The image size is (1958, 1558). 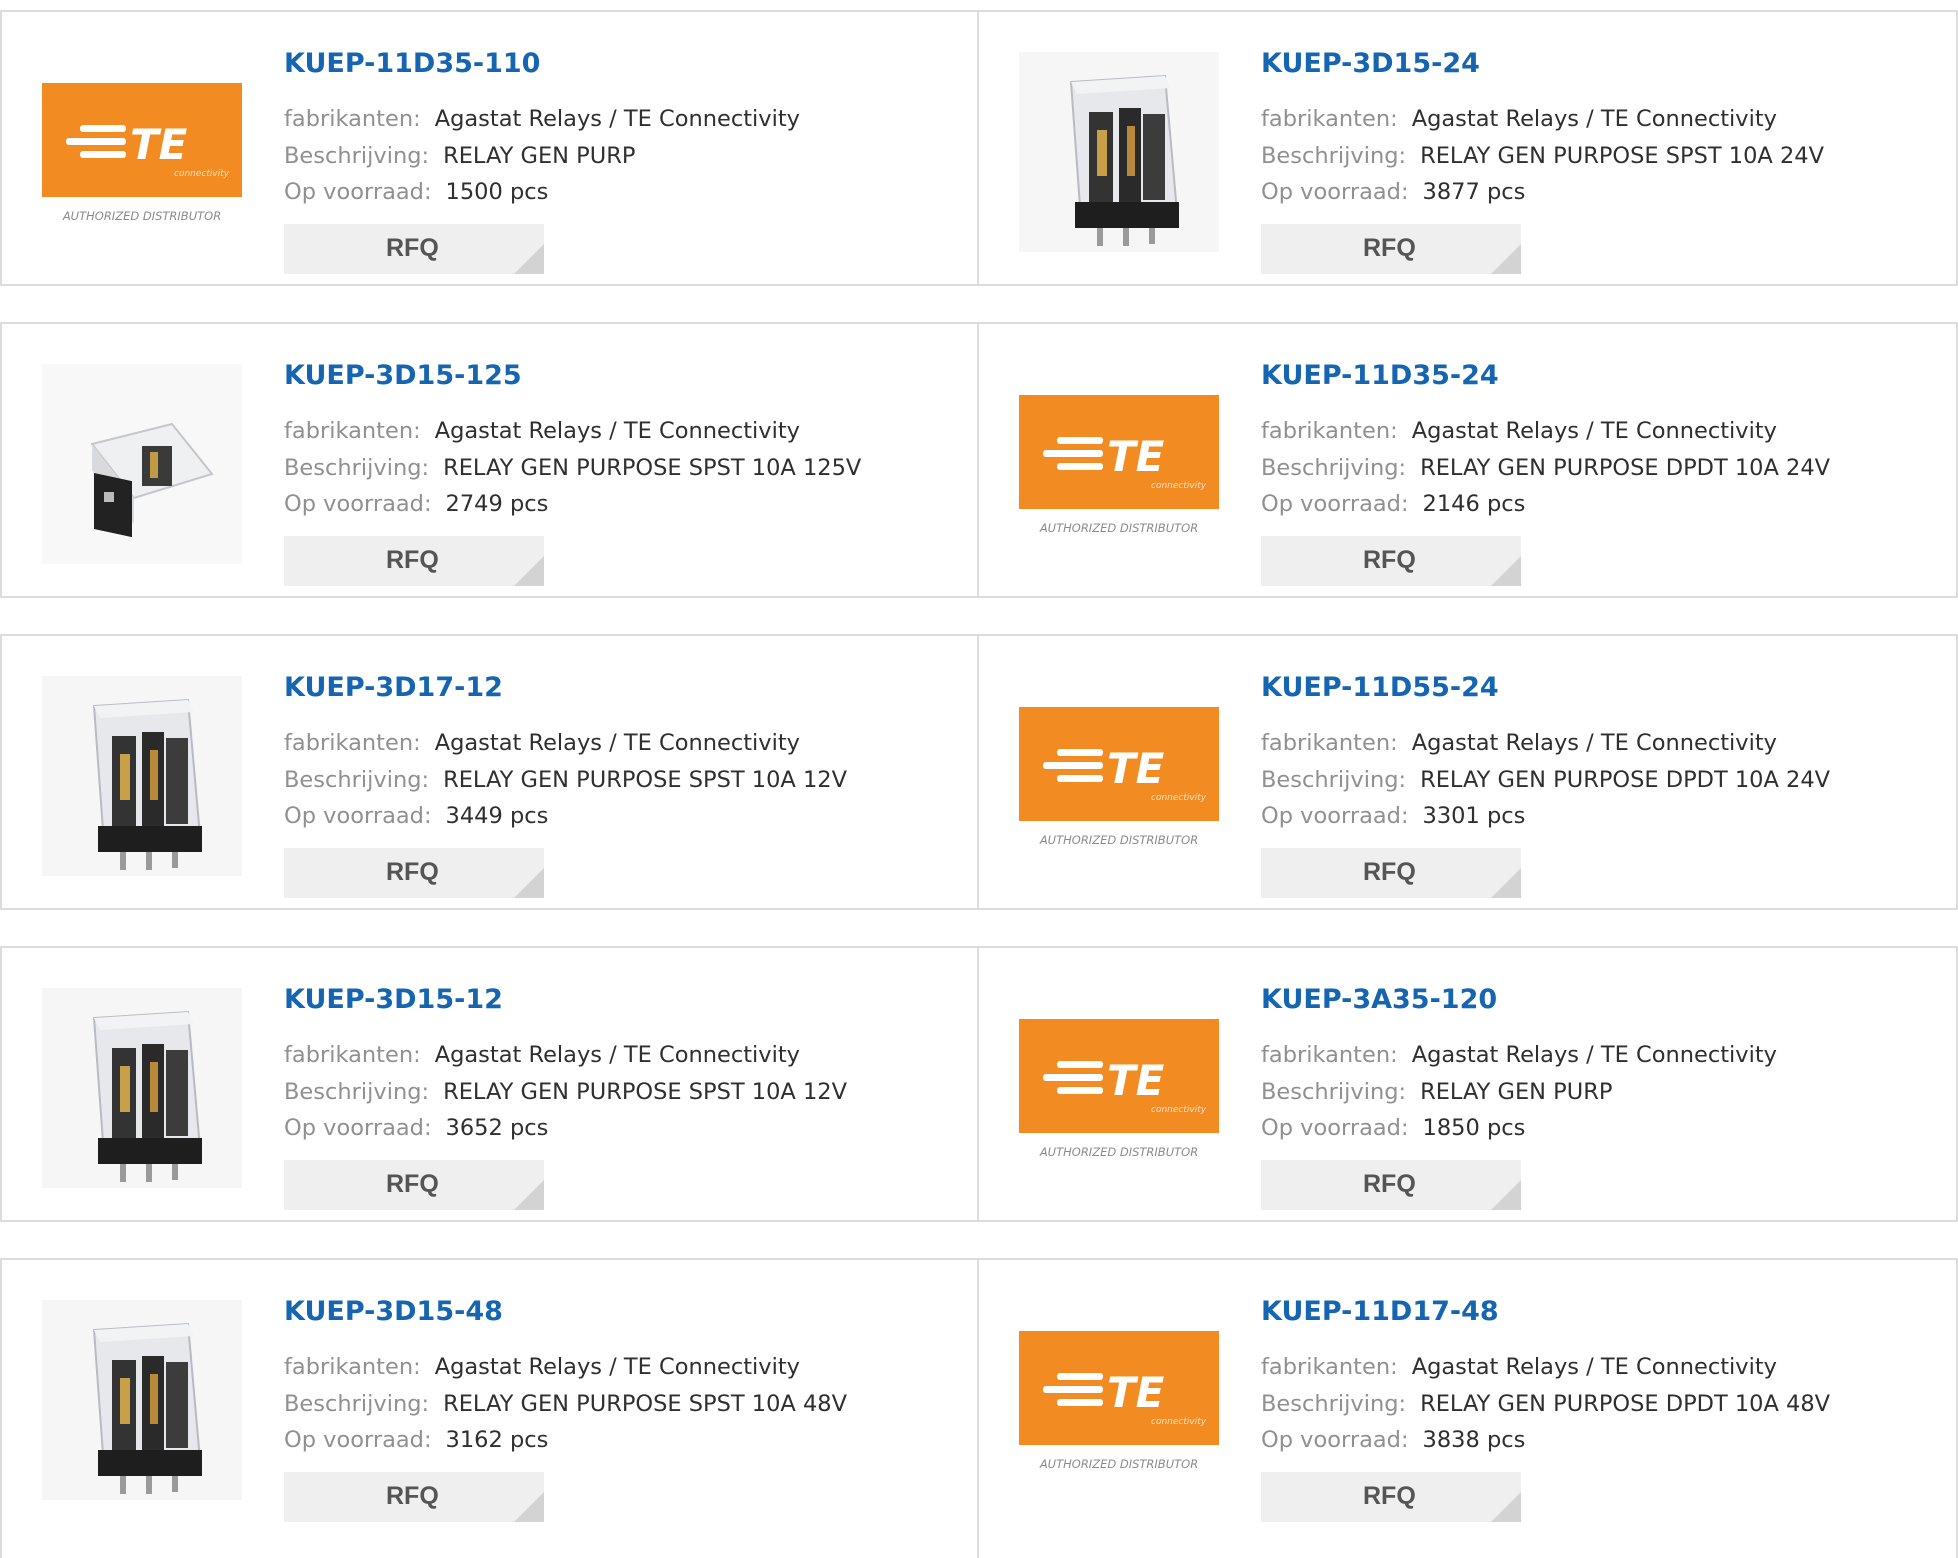 What do you see at coordinates (1380, 687) in the screenshot?
I see `product-part-link: KUEP-11D55-24` at bounding box center [1380, 687].